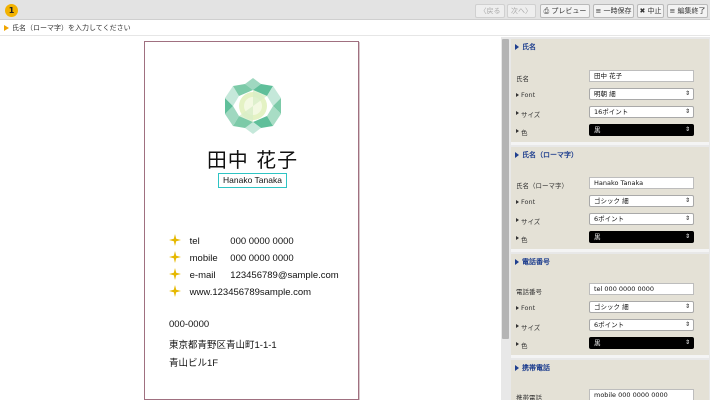  Describe the element at coordinates (609, 325) in the screenshot. I see `phone-size-value: 6ポイント` at that location.